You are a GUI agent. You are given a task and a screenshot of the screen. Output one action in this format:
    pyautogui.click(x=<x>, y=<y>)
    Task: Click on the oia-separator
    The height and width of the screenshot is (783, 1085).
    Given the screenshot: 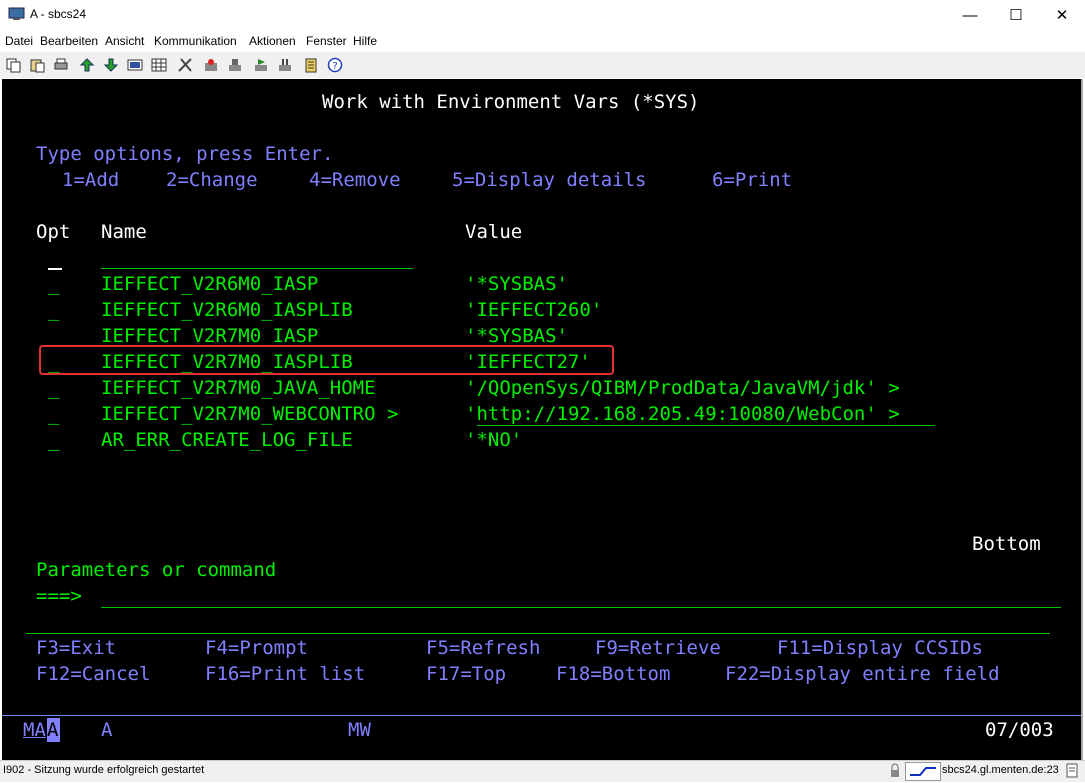 What is the action you would take?
    pyautogui.click(x=541, y=715)
    